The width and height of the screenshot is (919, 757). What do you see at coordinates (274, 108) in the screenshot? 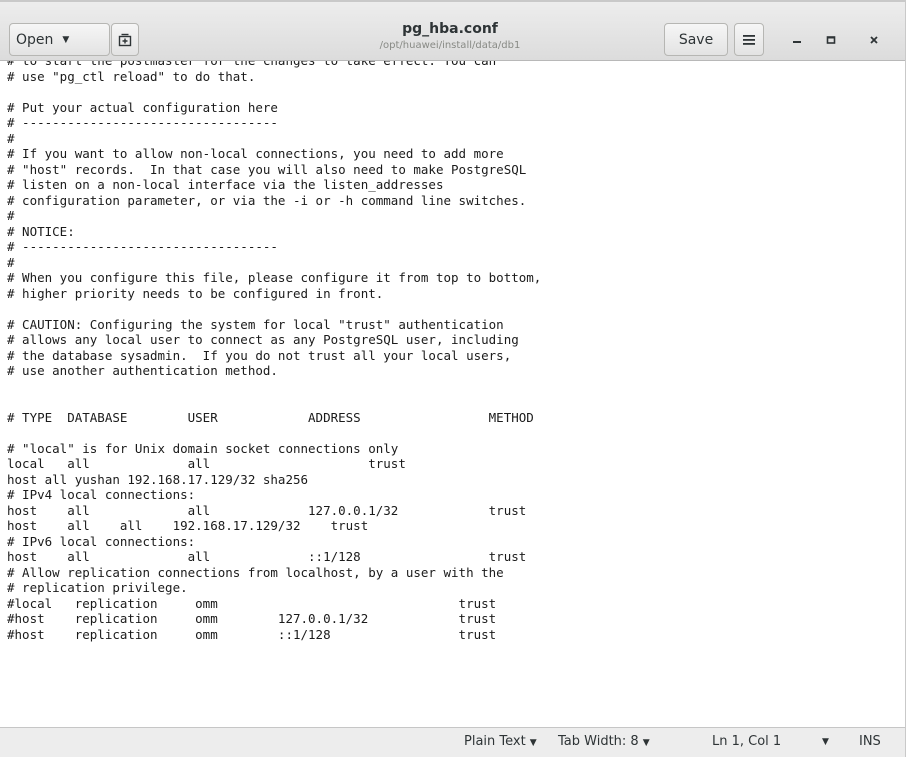
I see `code-line: # Put your actual configuration here` at bounding box center [274, 108].